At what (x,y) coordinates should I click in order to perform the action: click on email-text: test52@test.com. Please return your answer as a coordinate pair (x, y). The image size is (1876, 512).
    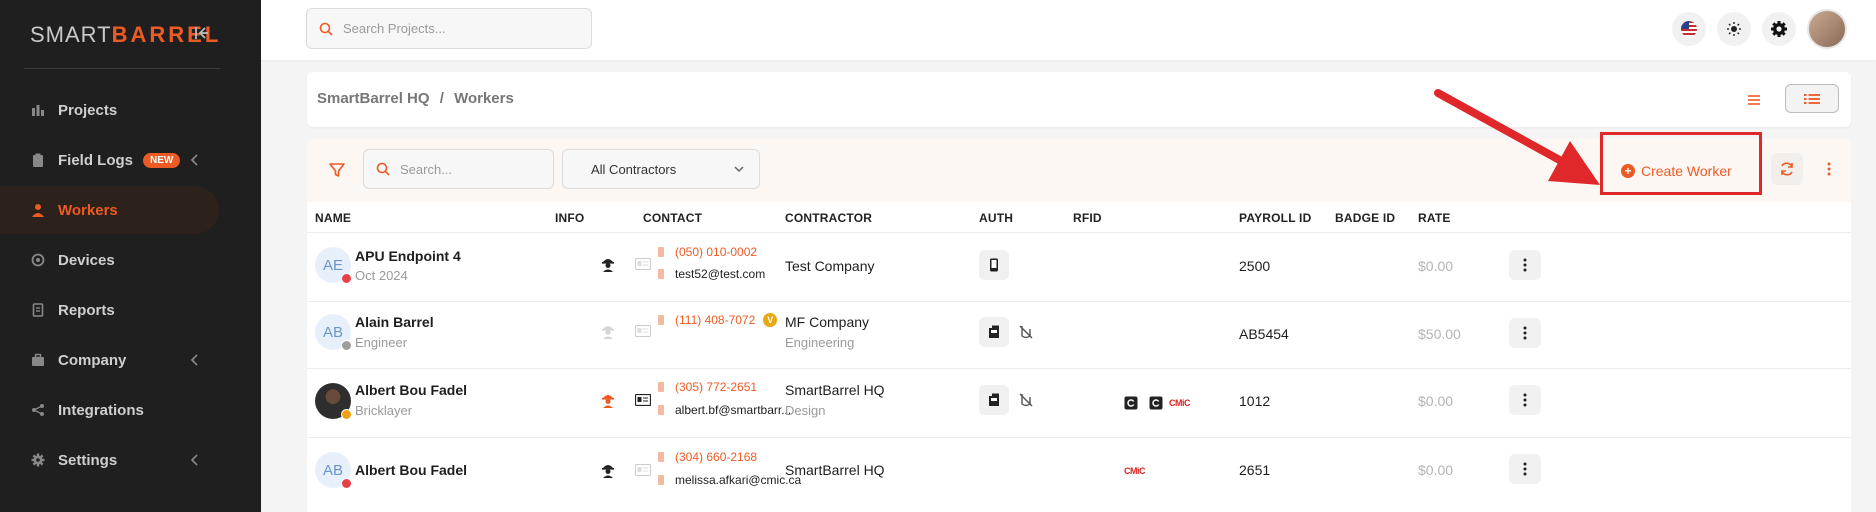
    Looking at the image, I should click on (720, 274).